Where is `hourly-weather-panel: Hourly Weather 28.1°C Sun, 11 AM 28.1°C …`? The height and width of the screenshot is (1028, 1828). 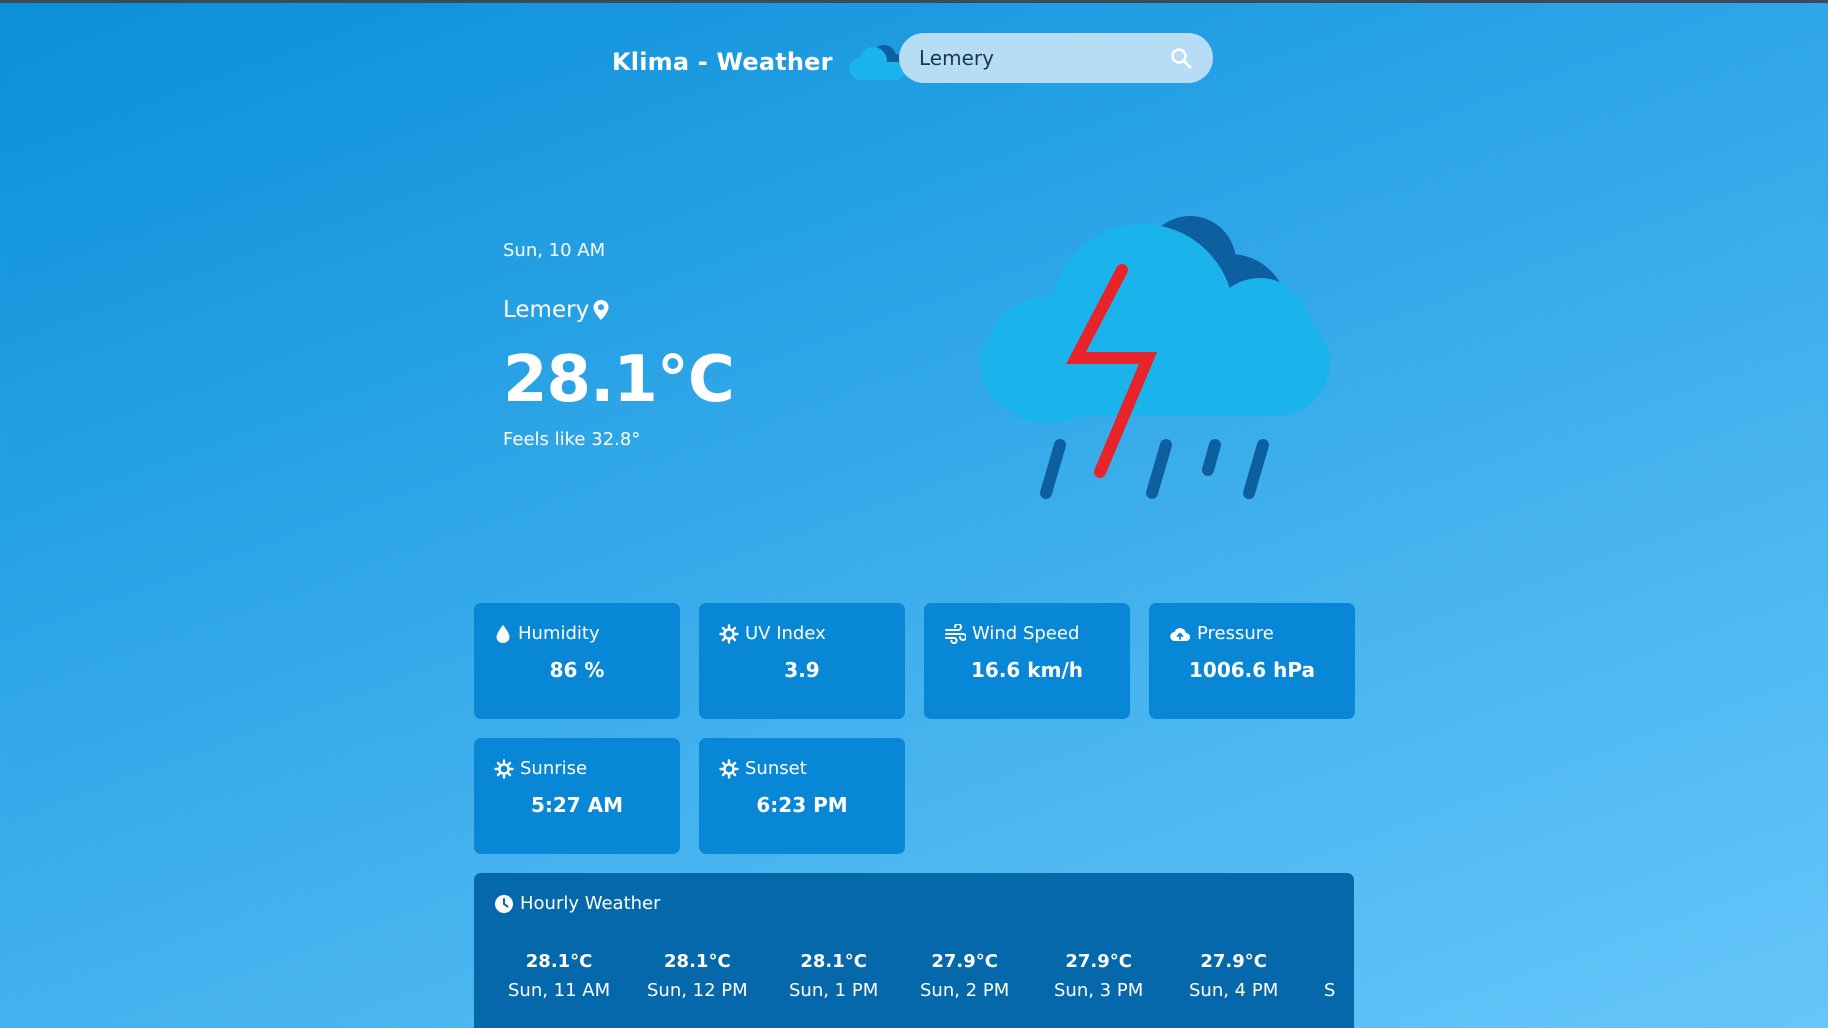 hourly-weather-panel: Hourly Weather 28.1°C Sun, 11 AM 28.1°C … is located at coordinates (914, 950).